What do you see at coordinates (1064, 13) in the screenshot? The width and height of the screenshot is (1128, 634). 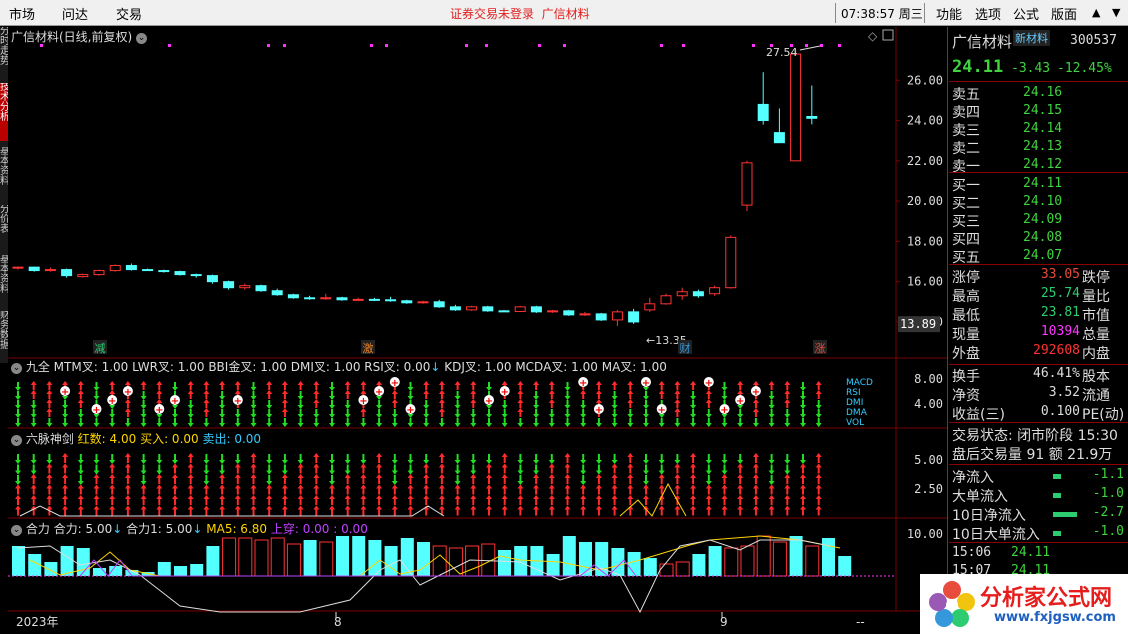 I see `menu-layout: 版面` at bounding box center [1064, 13].